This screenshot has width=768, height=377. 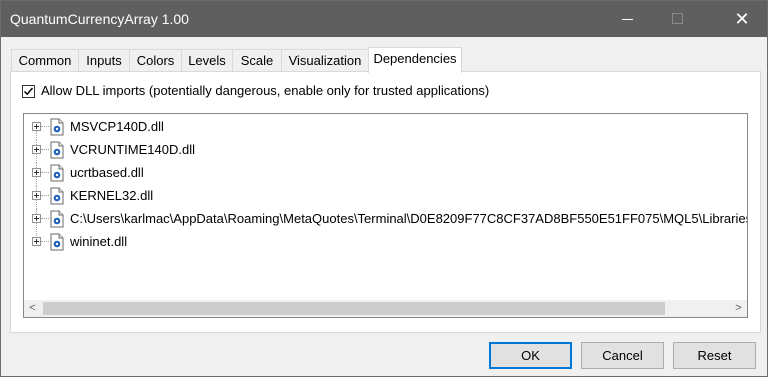 What do you see at coordinates (99, 19) in the screenshot?
I see `window-title: QuantumCurrencyArray 1.00` at bounding box center [99, 19].